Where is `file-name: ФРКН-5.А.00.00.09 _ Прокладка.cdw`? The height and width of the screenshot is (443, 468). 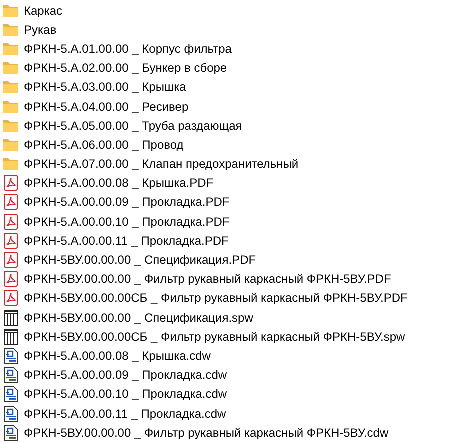
file-name: ФРКН-5.А.00.00.09 _ Прокладка.cdw is located at coordinates (126, 375).